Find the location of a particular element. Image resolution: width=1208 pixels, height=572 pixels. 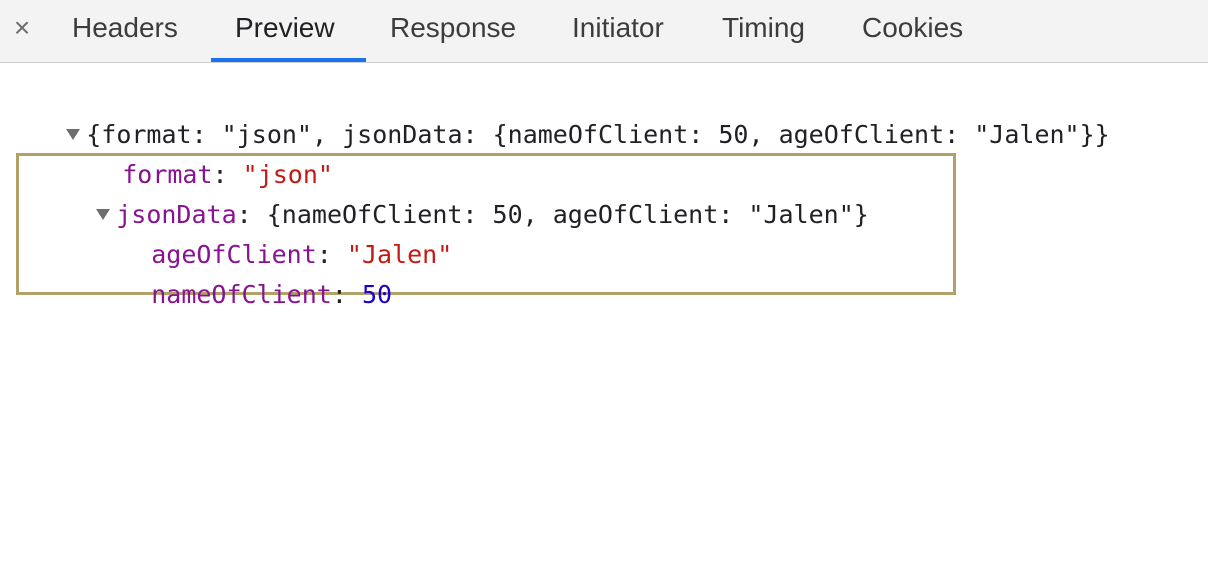

active-tab-indicator is located at coordinates (288, 60).